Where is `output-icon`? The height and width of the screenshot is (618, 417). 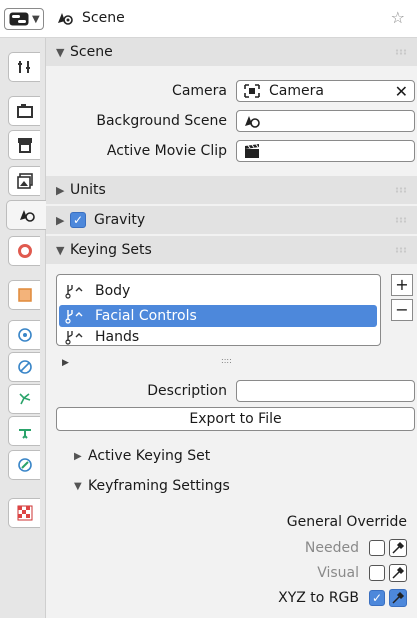
output-icon is located at coordinates (24, 145).